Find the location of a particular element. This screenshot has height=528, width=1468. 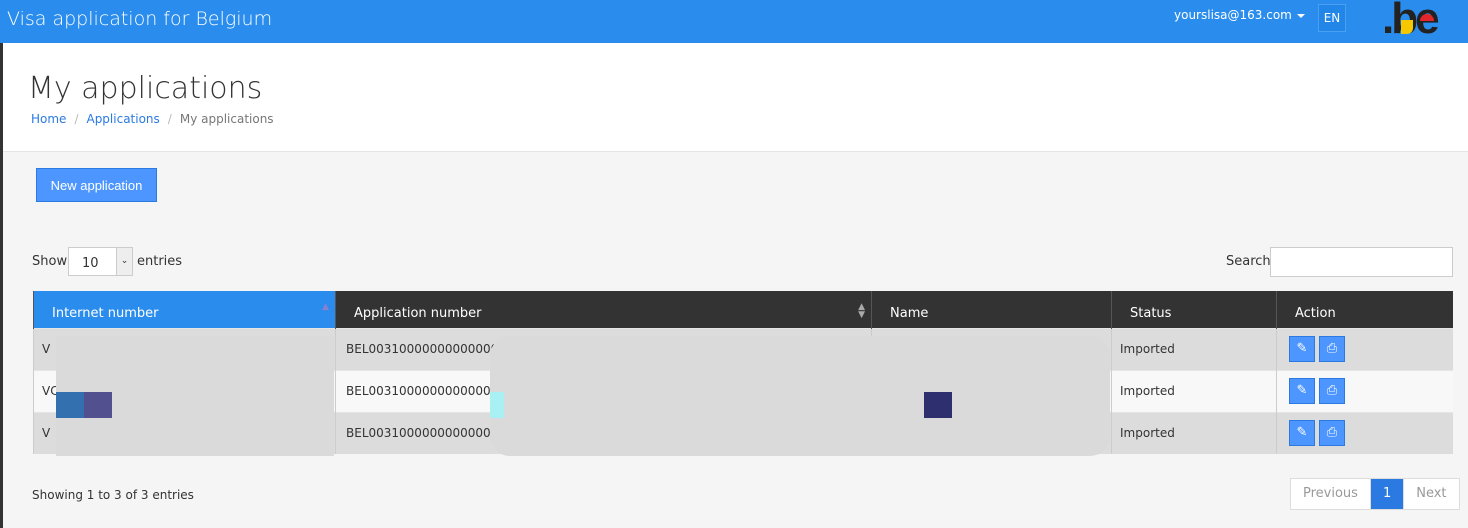

page-1-button: 1 is located at coordinates (1386, 494).